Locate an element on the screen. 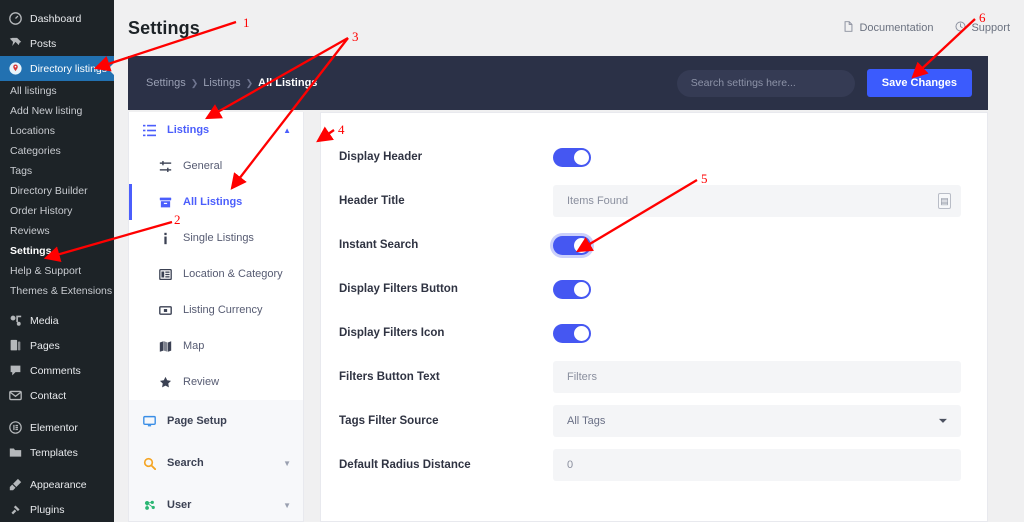 Image resolution: width=1024 pixels, height=522 pixels. plug-icon is located at coordinates (15, 509).